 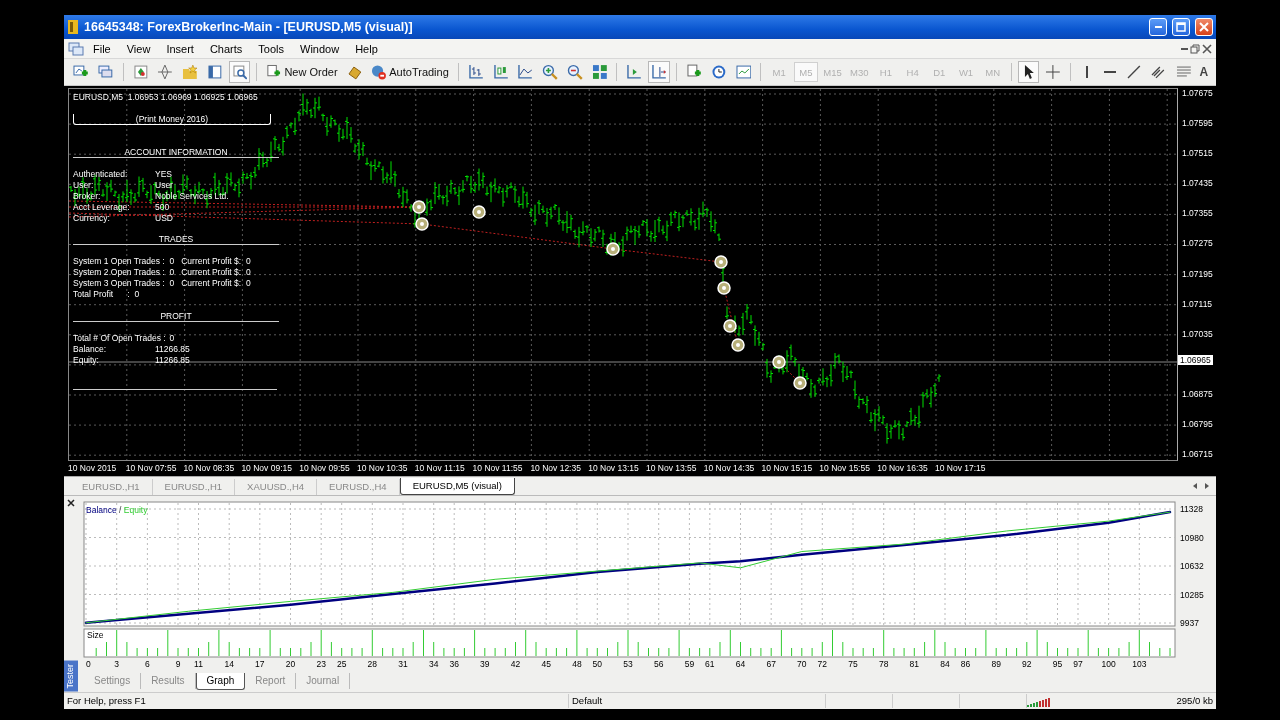 What do you see at coordinates (162, 284) in the screenshot?
I see `trade-stat-line: System 3 Open Trades : 0 Current Profit $: 0` at bounding box center [162, 284].